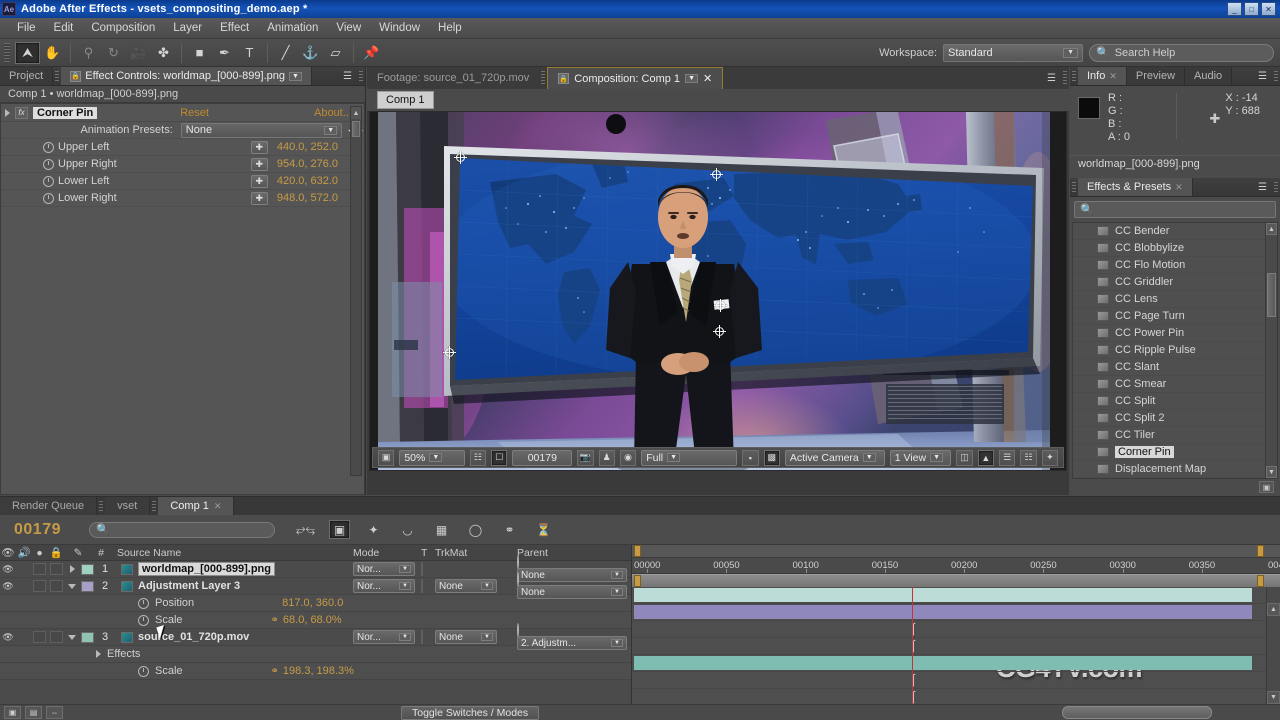 Image resolution: width=1280 pixels, height=720 pixels. What do you see at coordinates (399, 28) in the screenshot?
I see `menu-window: Window` at bounding box center [399, 28].